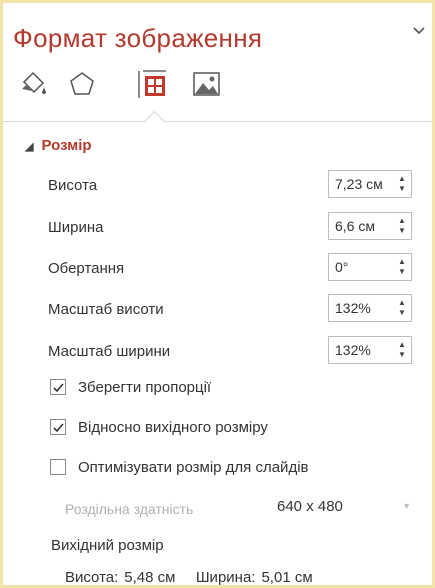 The width and height of the screenshot is (435, 588). What do you see at coordinates (344, 507) in the screenshot?
I see `resolution-select: 640 x 480 ▼` at bounding box center [344, 507].